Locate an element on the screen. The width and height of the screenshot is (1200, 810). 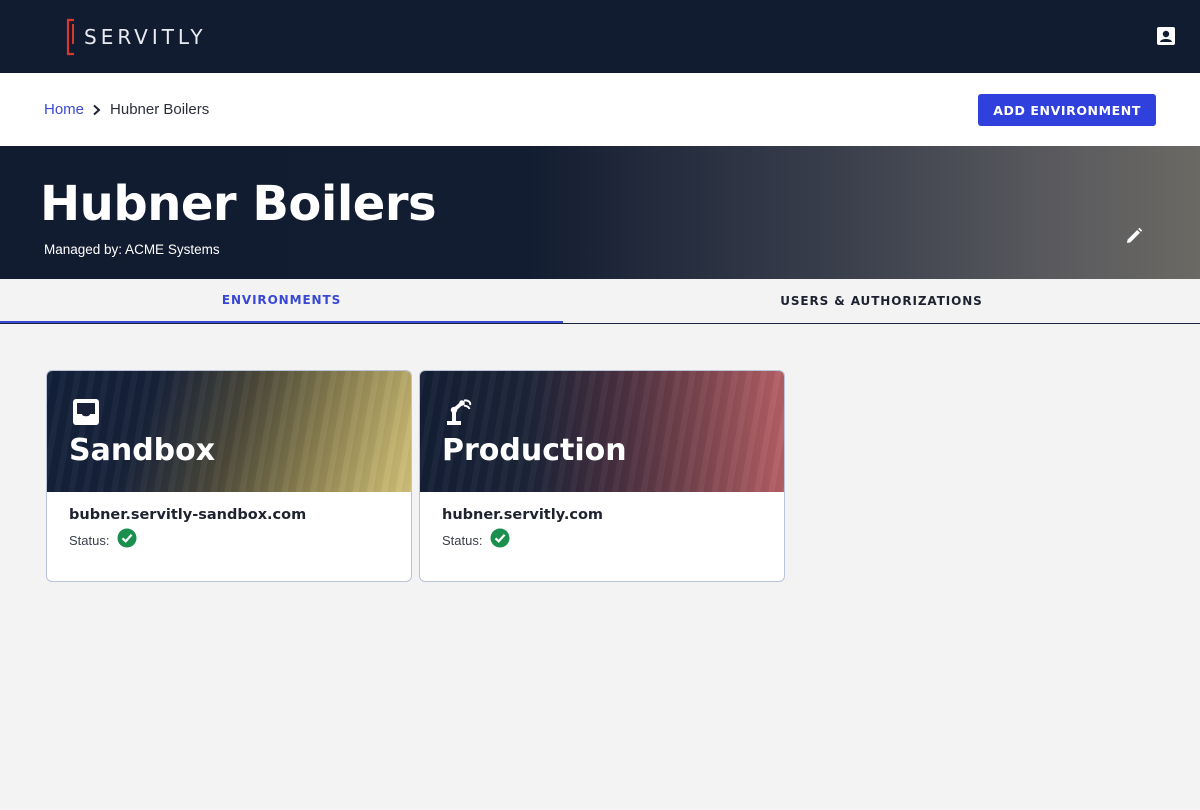
environment-url: bubner.servitly-sandbox.com is located at coordinates (188, 515).